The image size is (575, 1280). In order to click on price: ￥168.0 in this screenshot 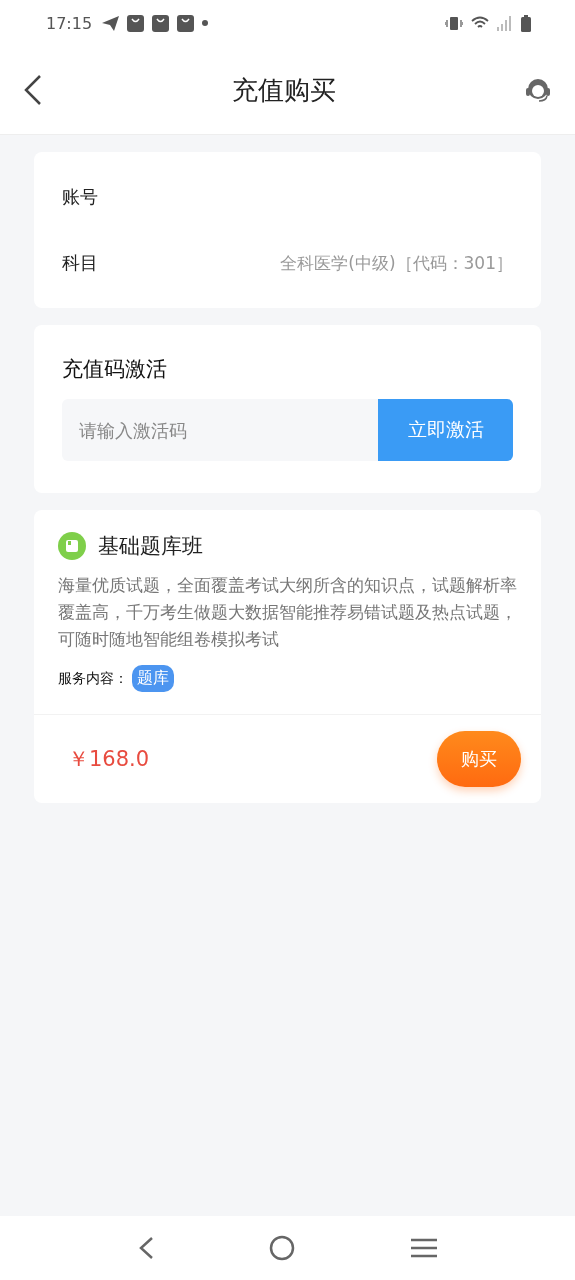, I will do `click(109, 759)`.